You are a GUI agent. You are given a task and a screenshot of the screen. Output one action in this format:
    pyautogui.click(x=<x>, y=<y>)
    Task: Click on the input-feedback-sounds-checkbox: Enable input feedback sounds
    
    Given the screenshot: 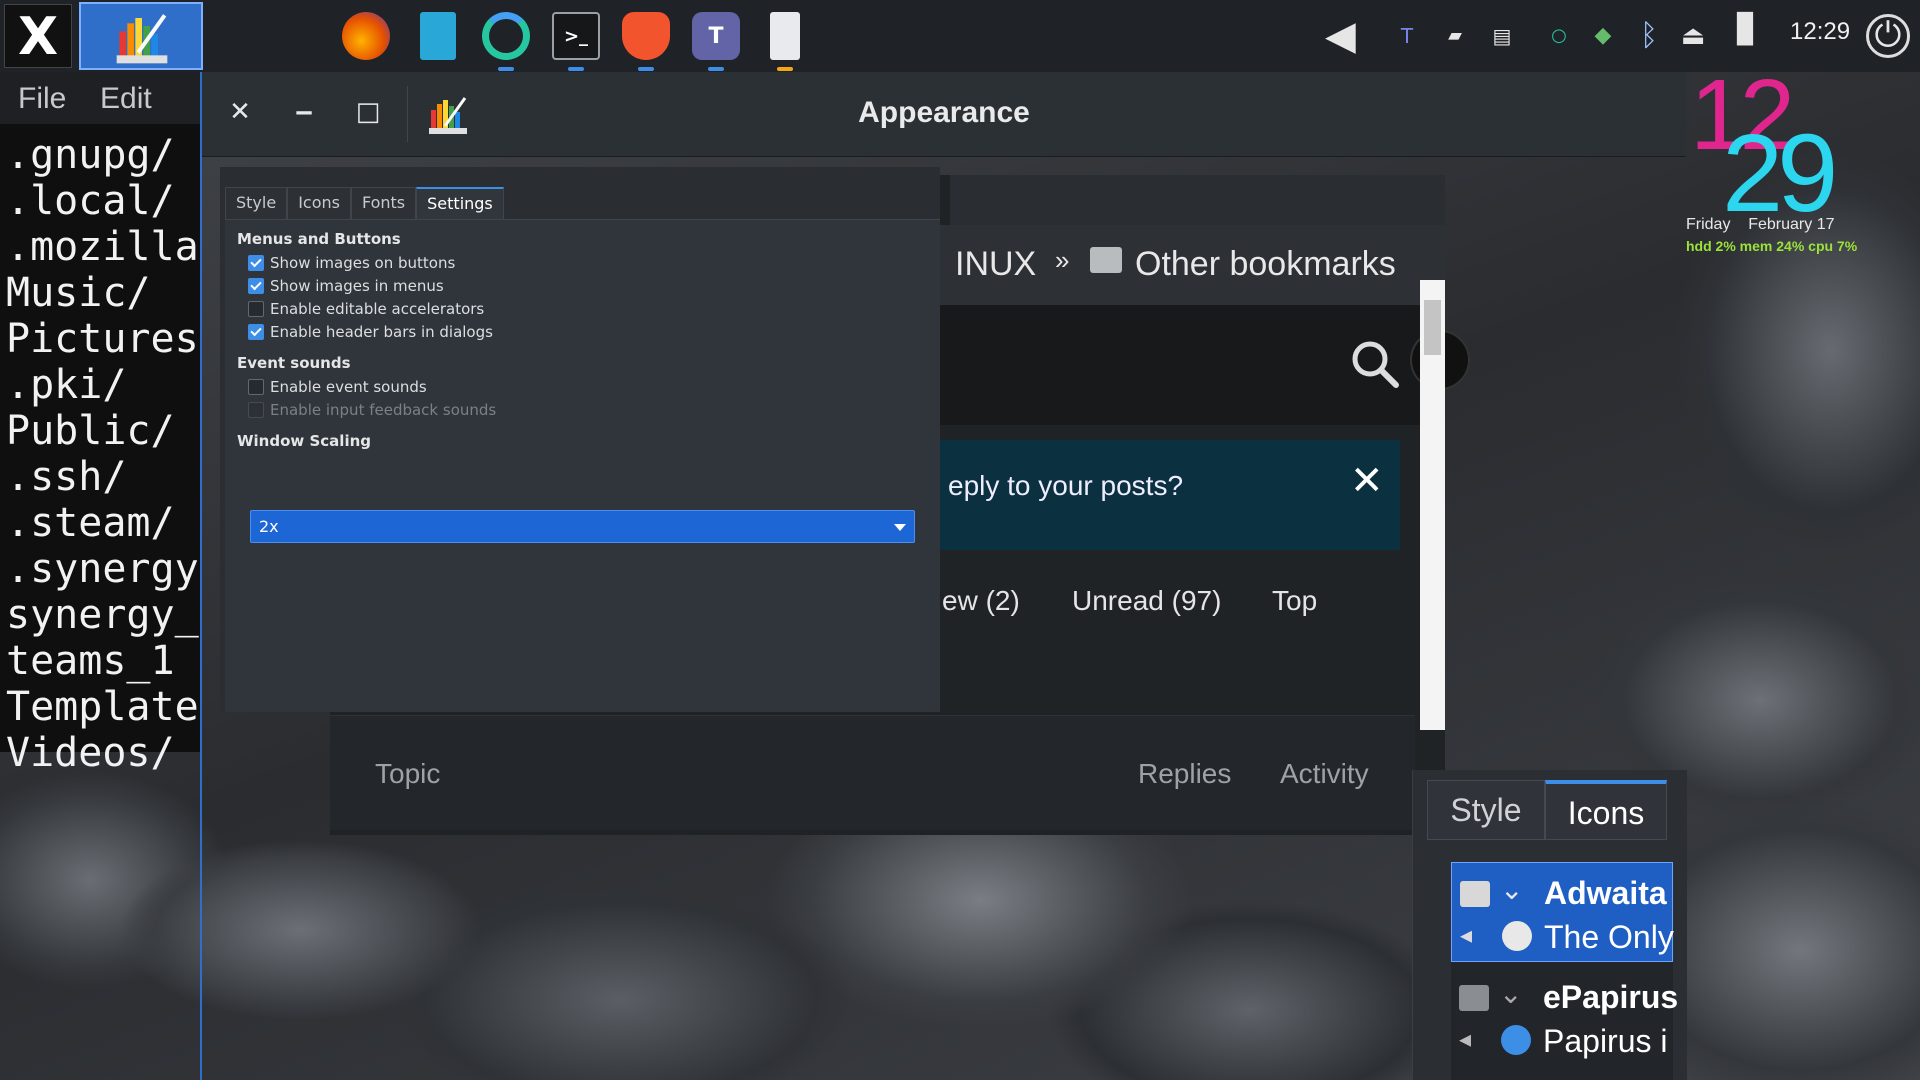 What is the action you would take?
    pyautogui.click(x=372, y=410)
    